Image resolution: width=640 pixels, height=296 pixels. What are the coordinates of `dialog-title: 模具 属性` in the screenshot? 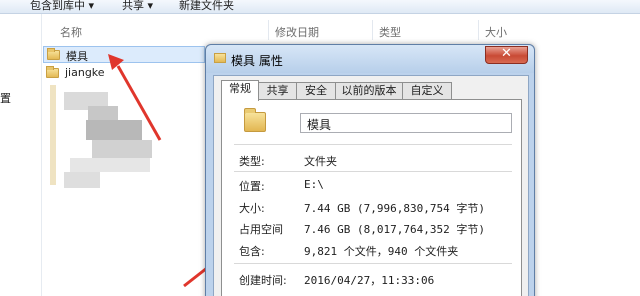 It's located at (257, 61).